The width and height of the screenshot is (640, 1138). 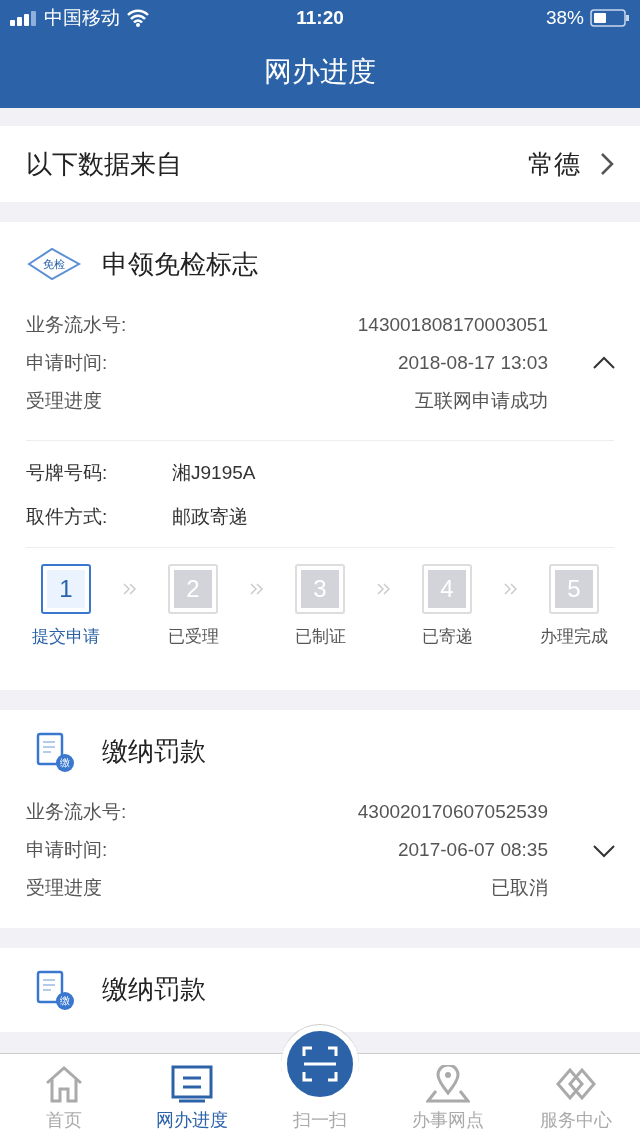 I want to click on map-pin-icon, so click(x=448, y=1084).